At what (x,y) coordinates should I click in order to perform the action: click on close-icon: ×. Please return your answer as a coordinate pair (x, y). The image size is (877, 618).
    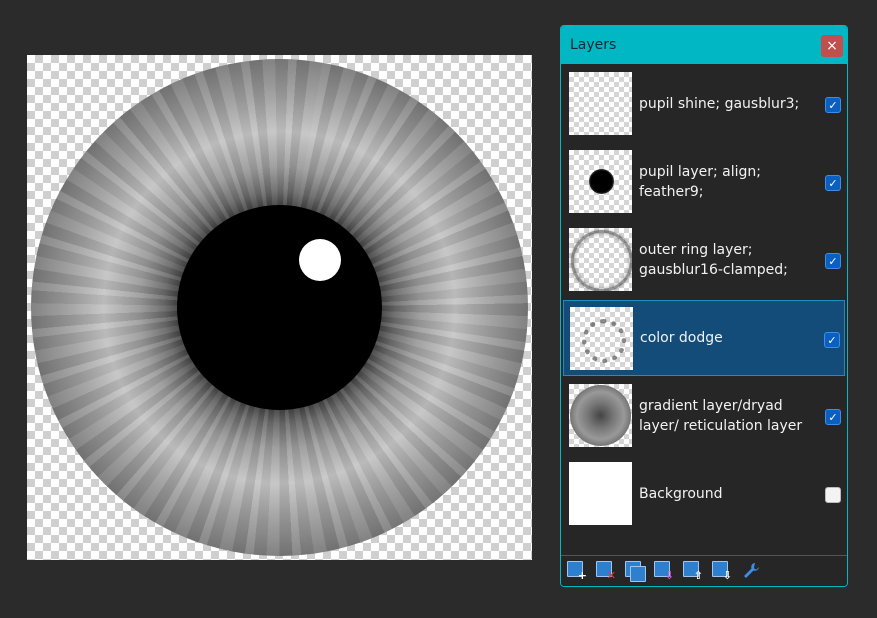
    Looking at the image, I should click on (832, 46).